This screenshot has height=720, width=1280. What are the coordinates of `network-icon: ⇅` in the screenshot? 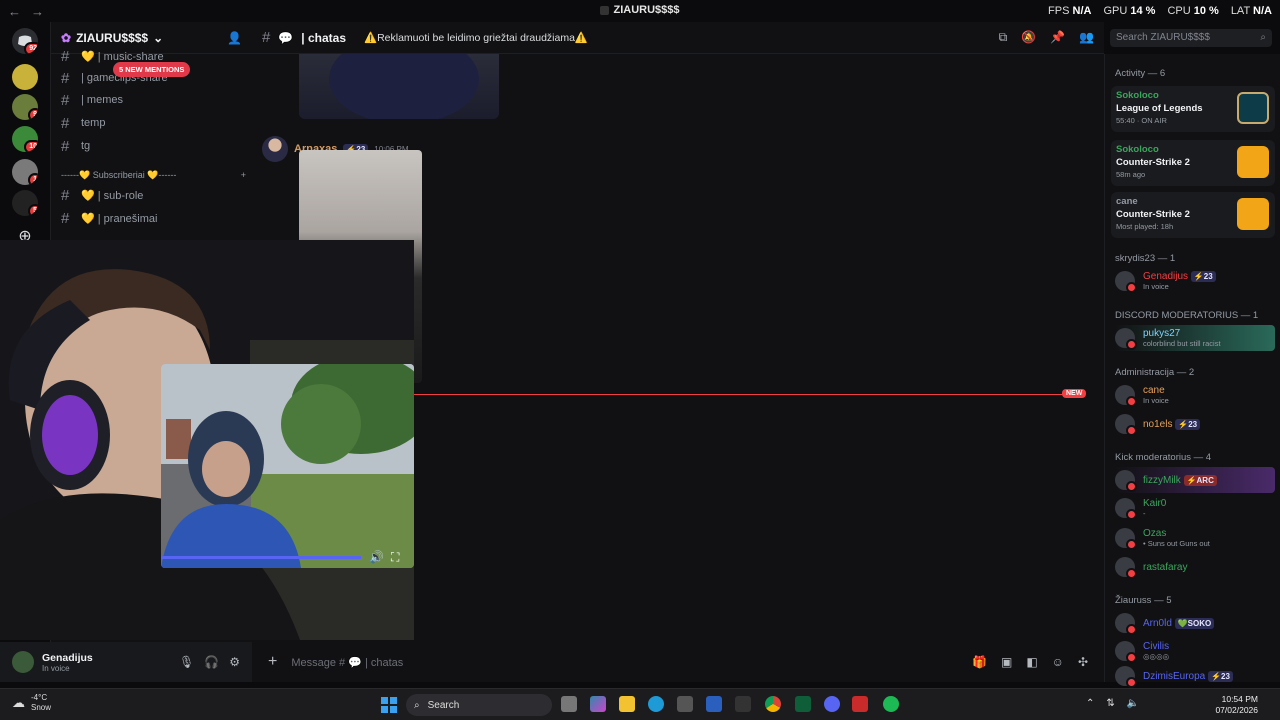 It's located at (1110, 703).